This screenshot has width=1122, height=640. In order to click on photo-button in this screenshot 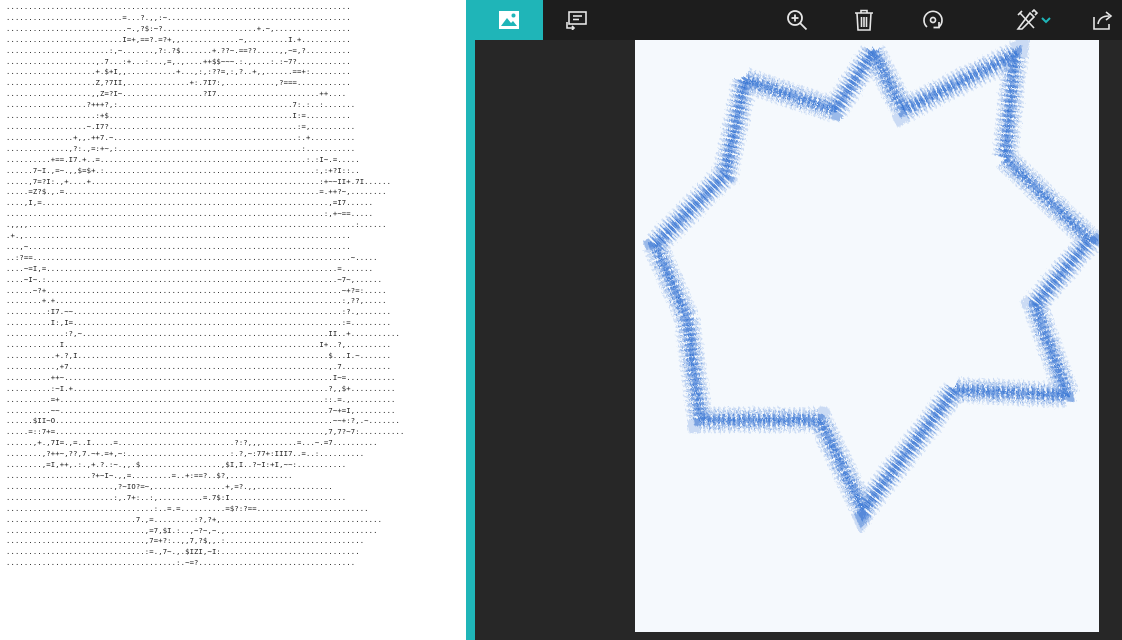, I will do `click(509, 20)`.